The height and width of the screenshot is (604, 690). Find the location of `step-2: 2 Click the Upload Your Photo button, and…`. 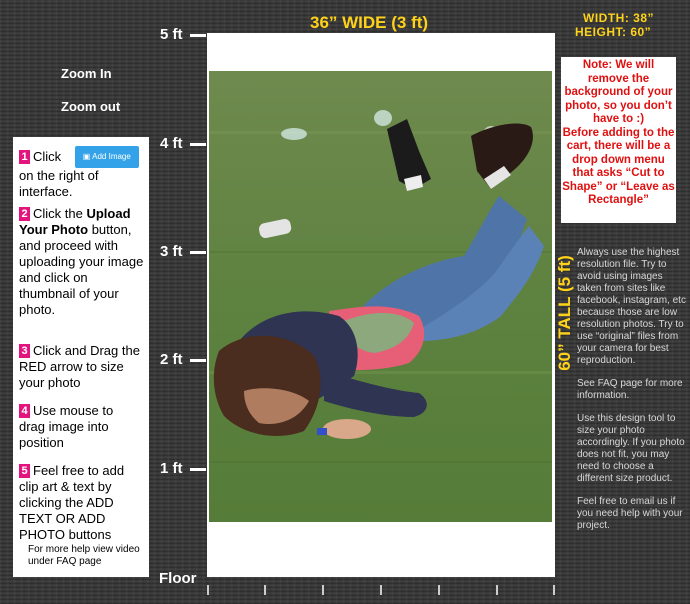

step-2: 2 Click the Upload Your Photo button, and… is located at coordinates (82, 262).